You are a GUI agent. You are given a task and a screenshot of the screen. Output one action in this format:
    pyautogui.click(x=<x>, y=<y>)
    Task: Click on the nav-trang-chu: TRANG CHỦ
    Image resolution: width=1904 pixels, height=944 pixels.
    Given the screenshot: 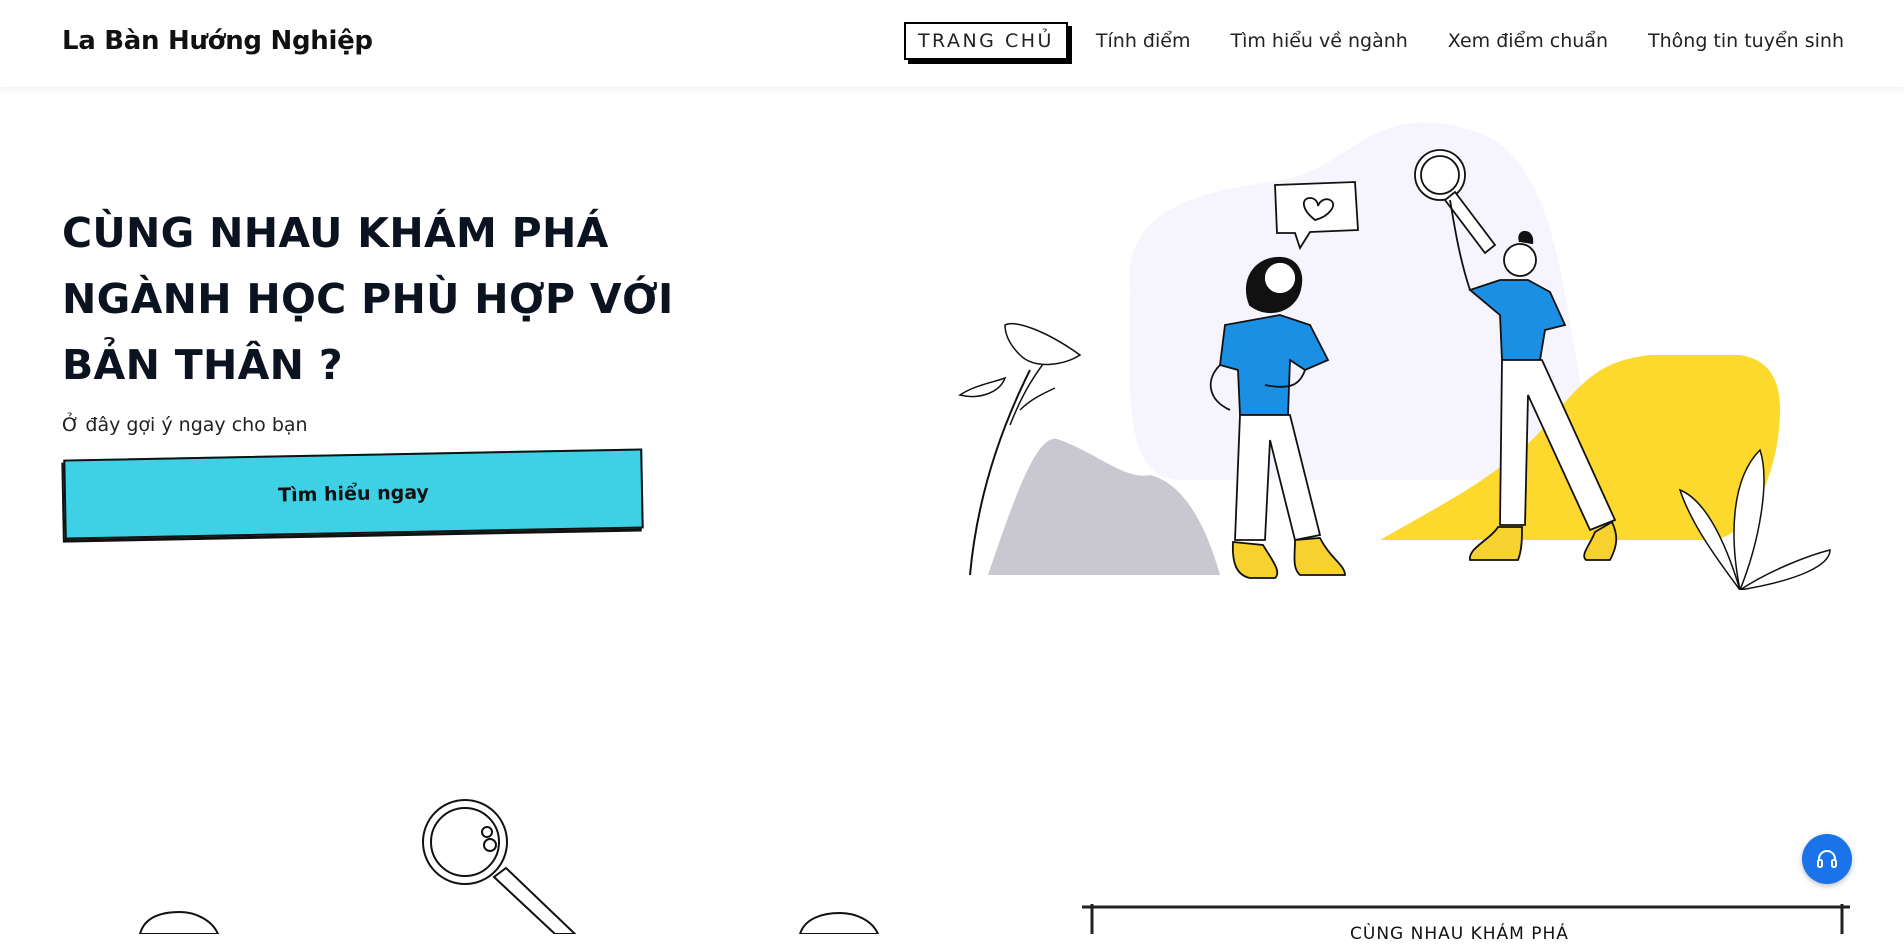 What is the action you would take?
    pyautogui.click(x=985, y=41)
    